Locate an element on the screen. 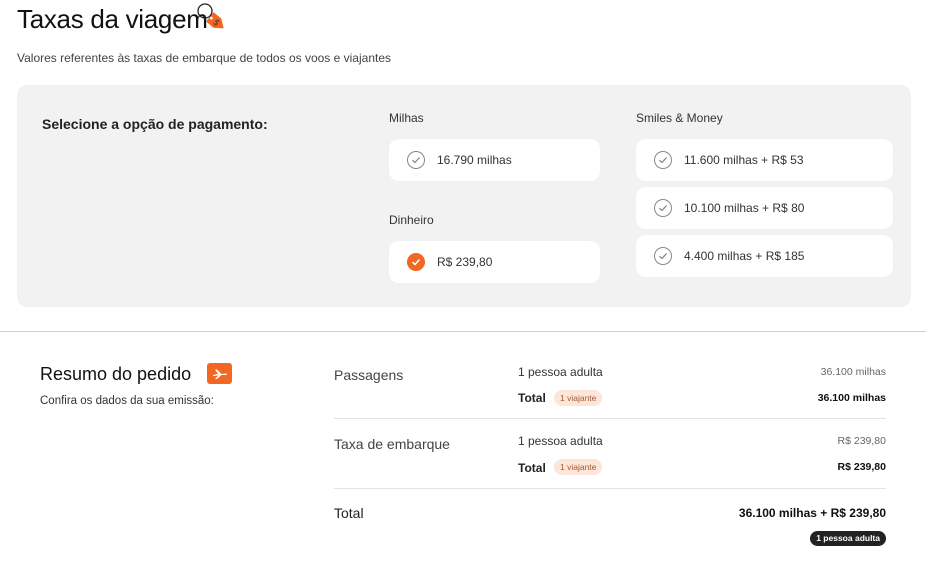 Image resolution: width=926 pixels, height=569 pixels. summary-row-value: 36.100 milhas is located at coordinates (853, 372).